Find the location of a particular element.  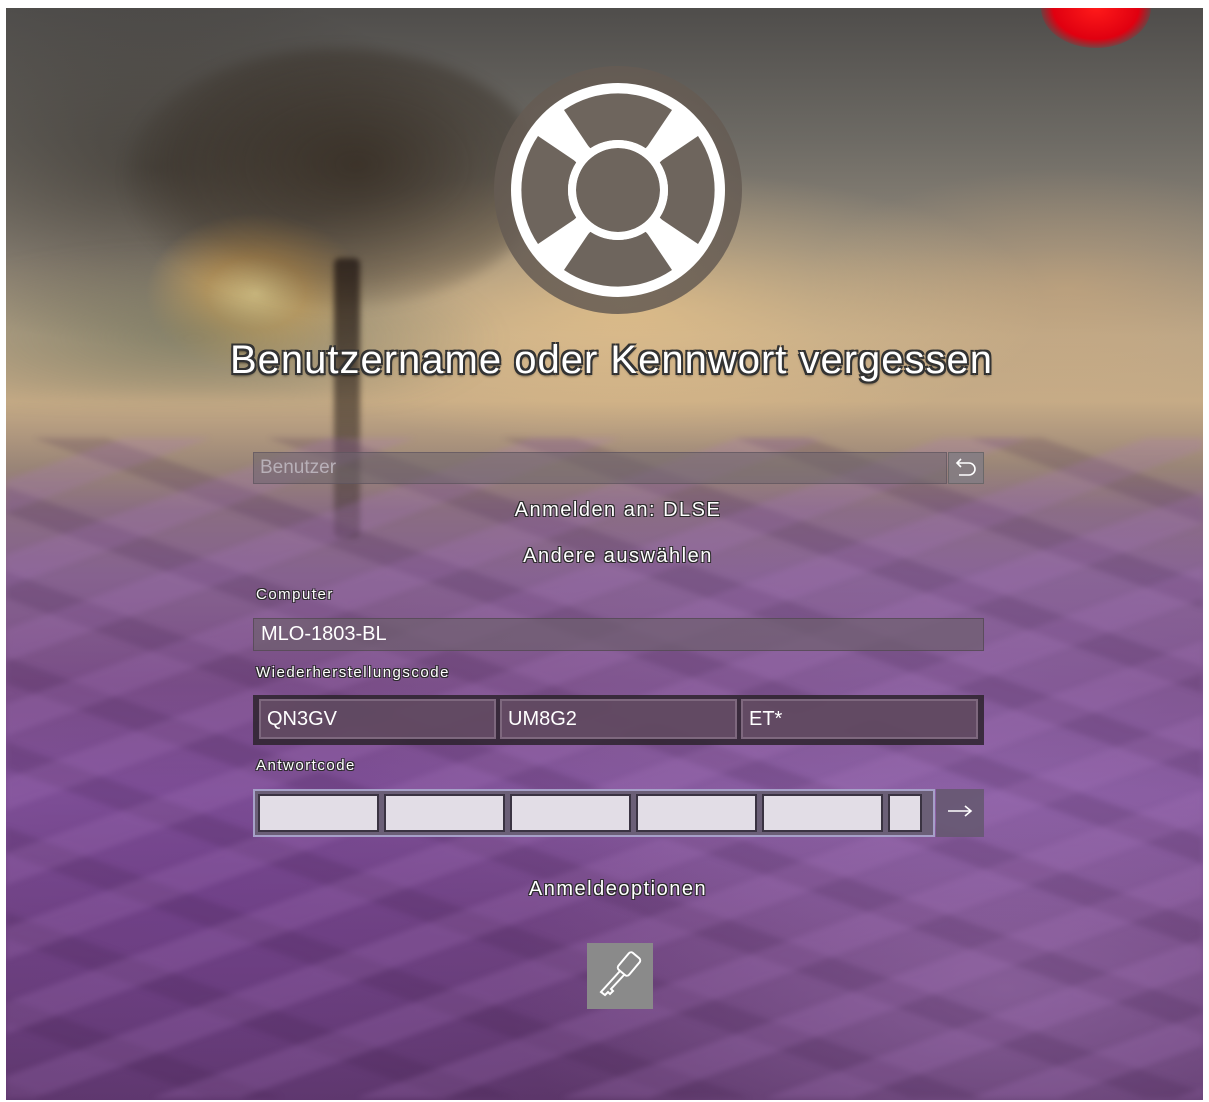

choose-other-link: Andere auswählen is located at coordinates (604, 556).